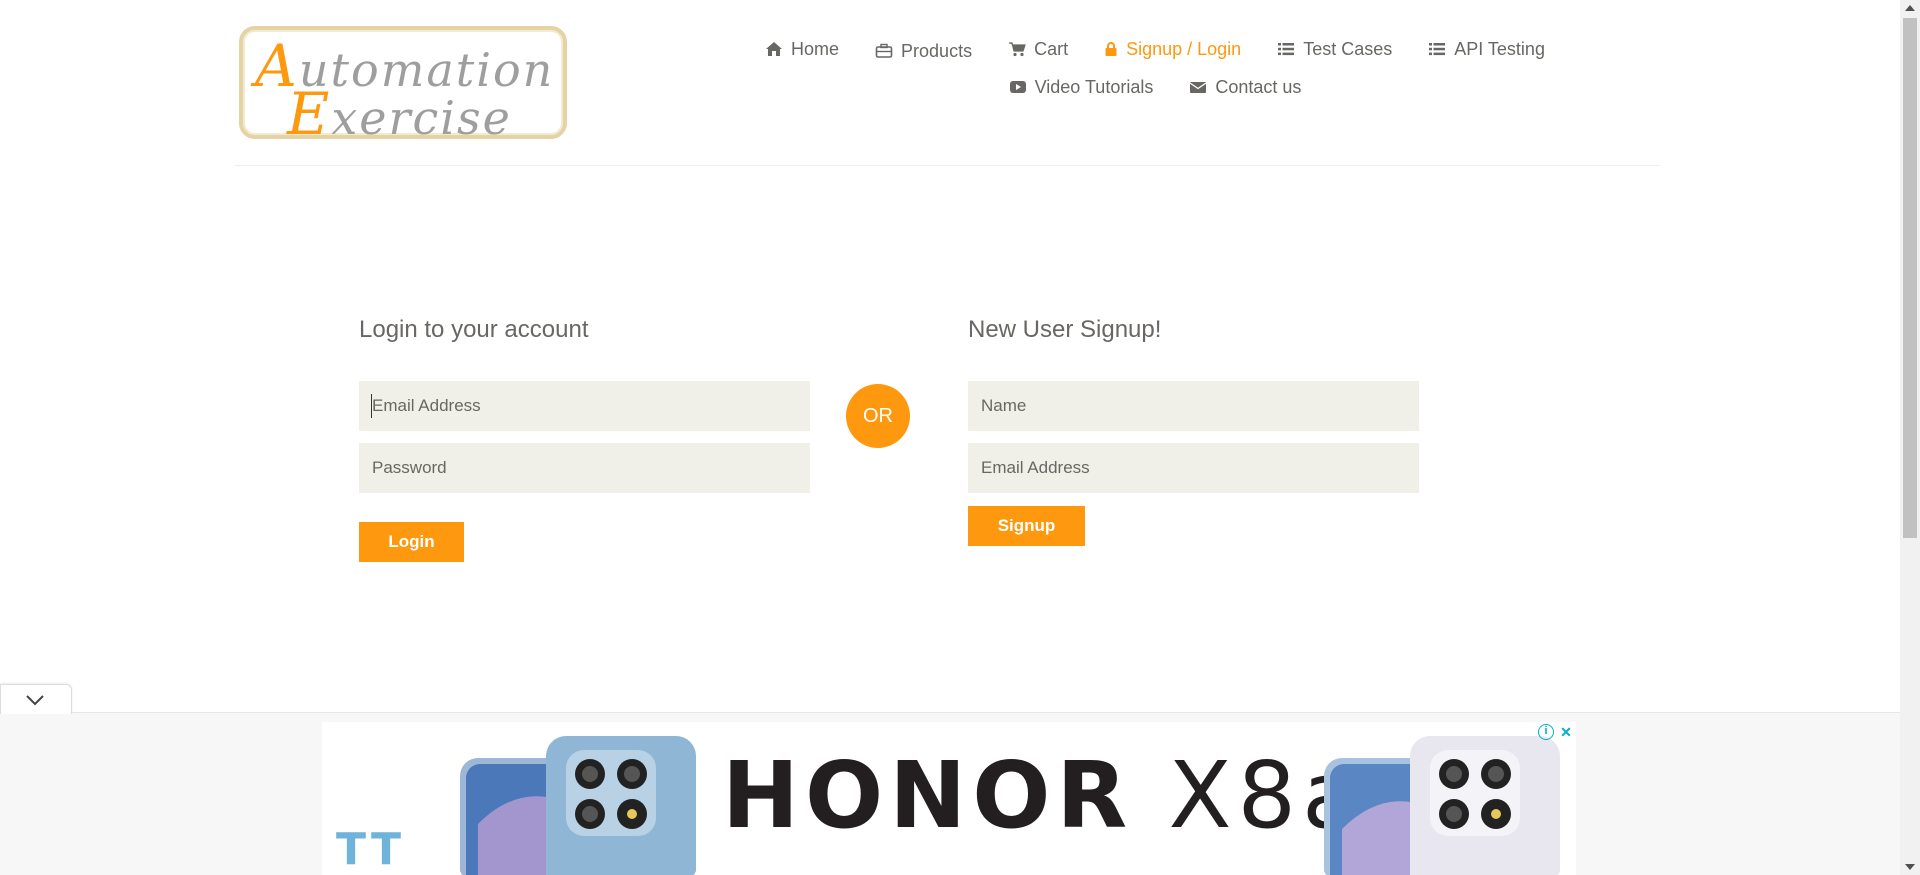 The height and width of the screenshot is (875, 1920). I want to click on scrollbar-thumb, so click(1910, 278).